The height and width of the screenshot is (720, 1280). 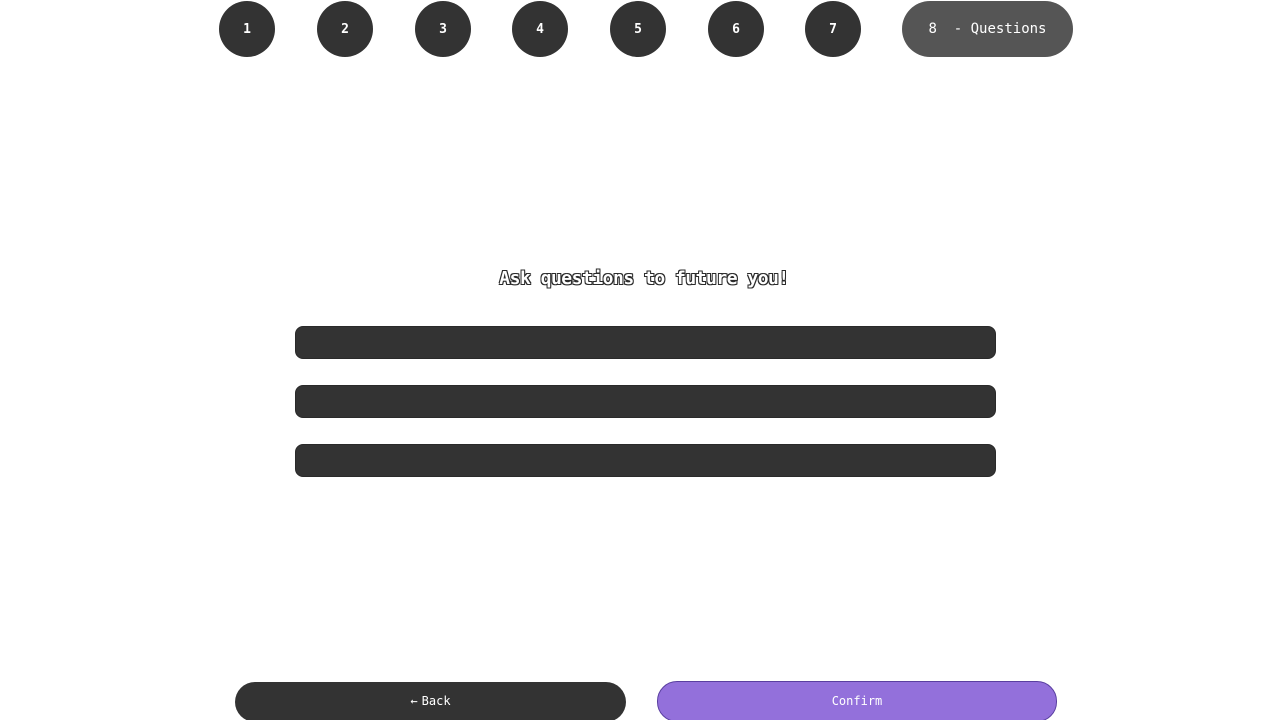 I want to click on back-button-label: Back, so click(x=436, y=701).